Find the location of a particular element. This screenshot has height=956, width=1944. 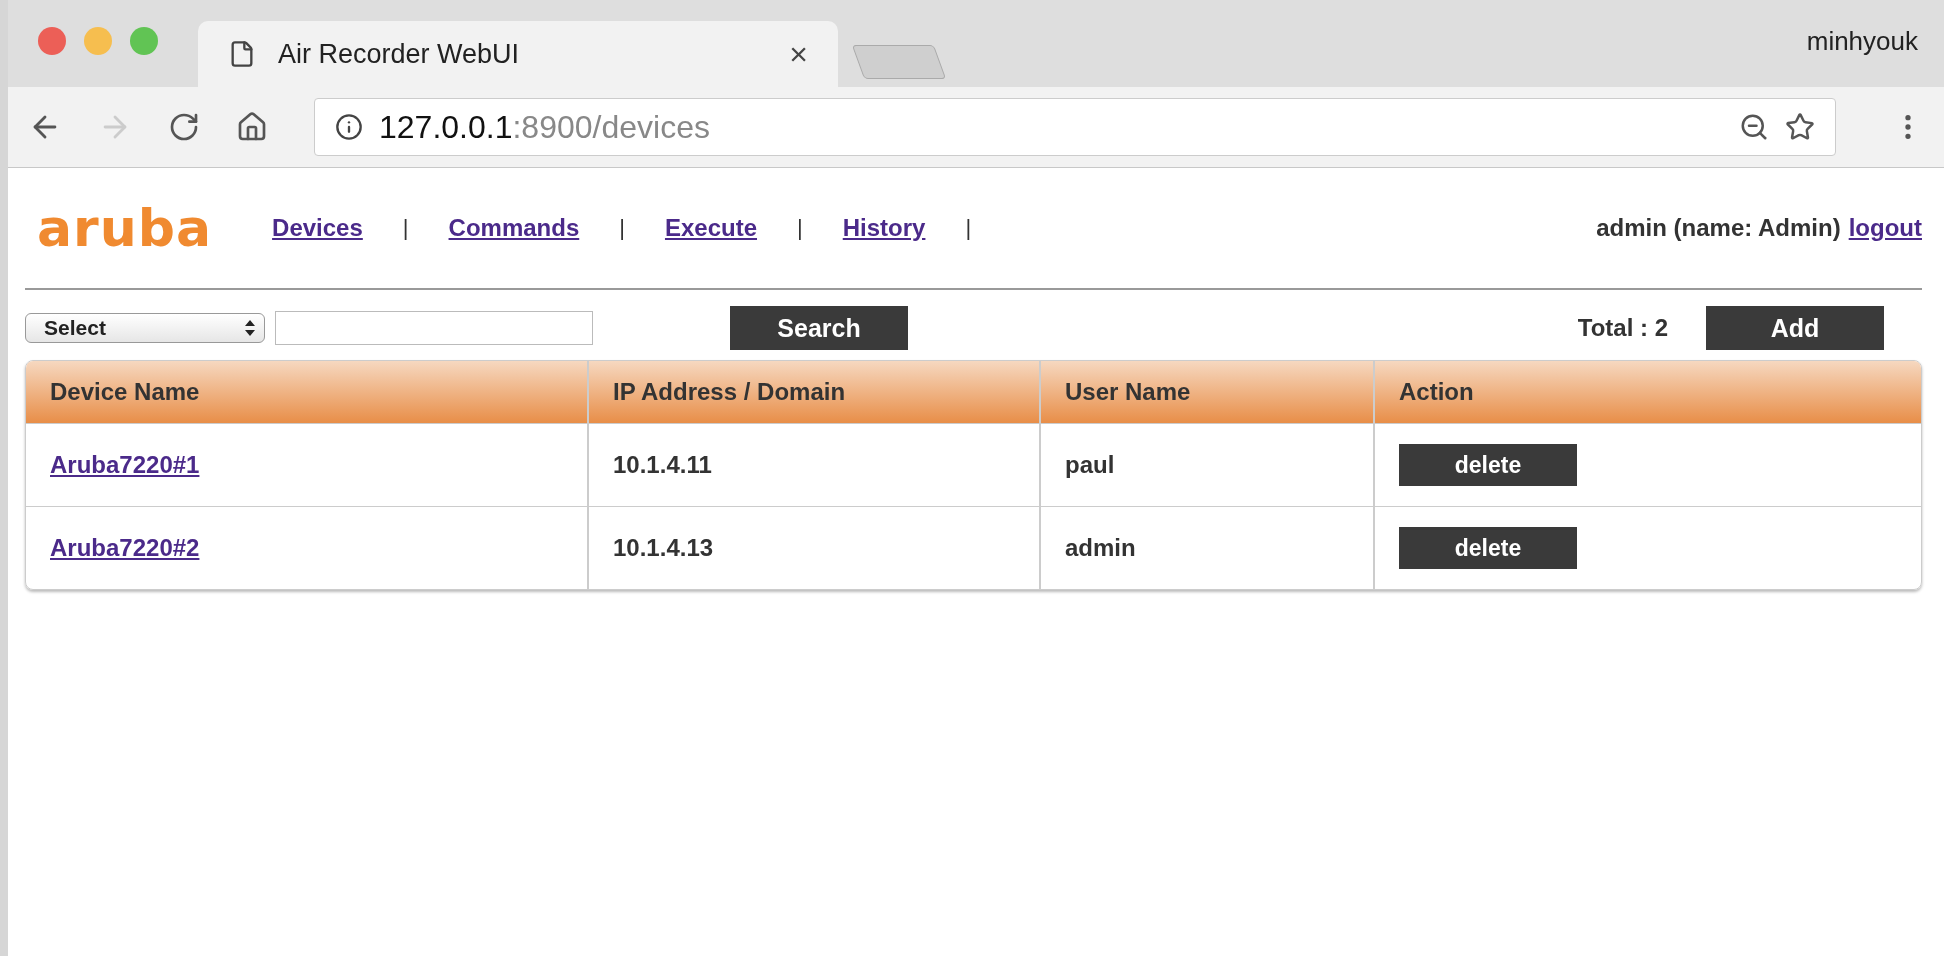

address-bar: 127.0.0.1:8900/devices is located at coordinates (1075, 127).